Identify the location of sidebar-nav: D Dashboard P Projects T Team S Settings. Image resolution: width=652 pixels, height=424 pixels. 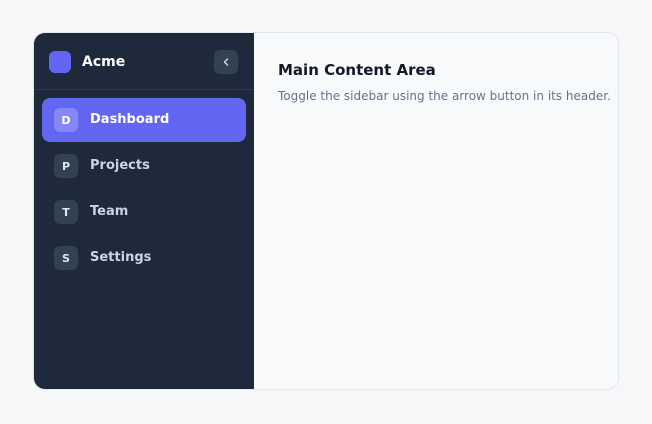
(144, 190).